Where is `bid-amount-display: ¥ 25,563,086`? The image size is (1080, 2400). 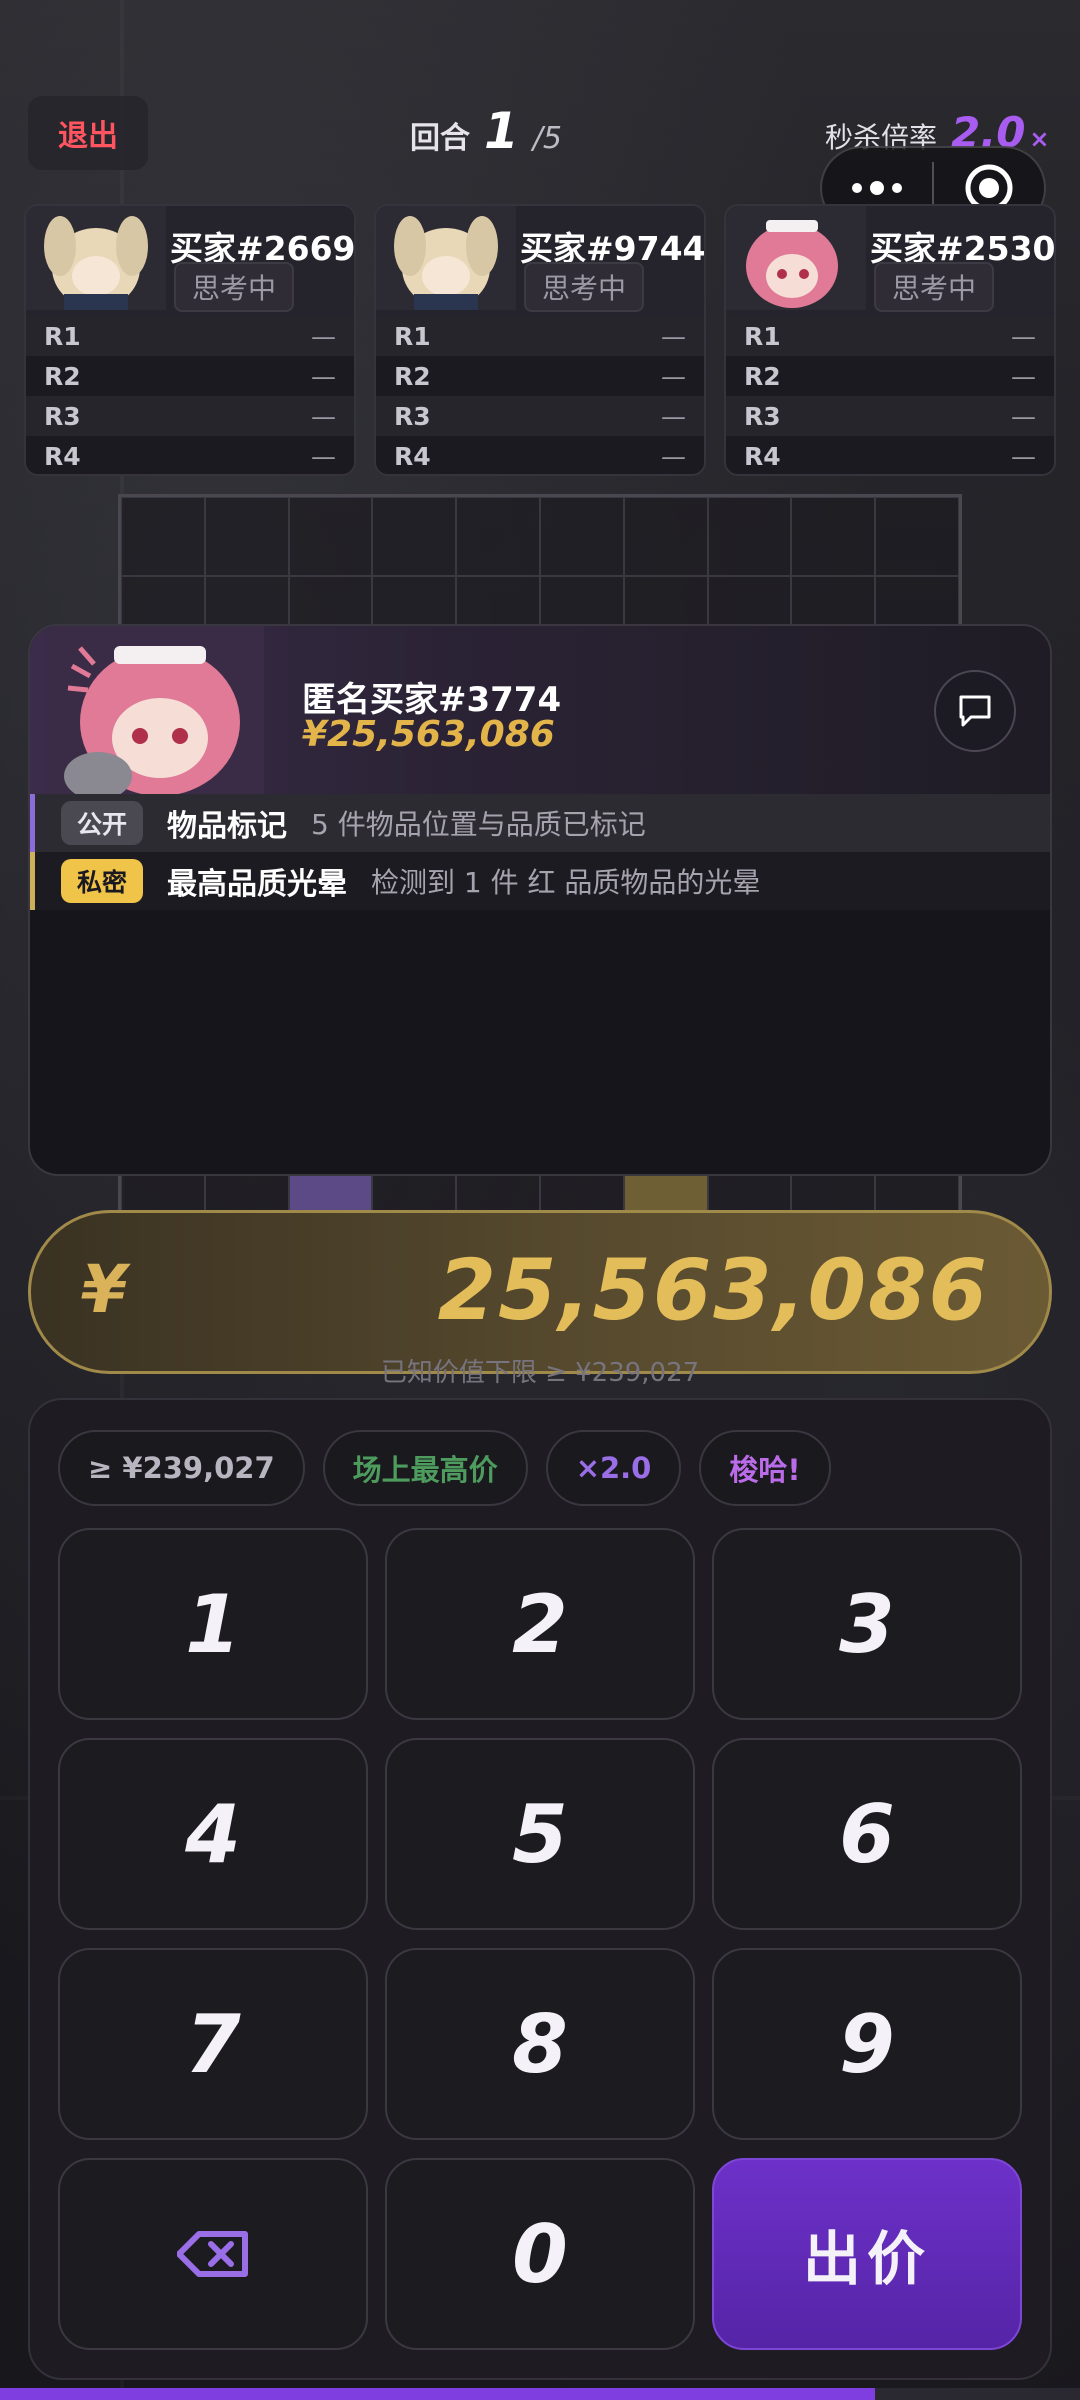
bid-amount-display: ¥ 25,563,086 is located at coordinates (540, 1292).